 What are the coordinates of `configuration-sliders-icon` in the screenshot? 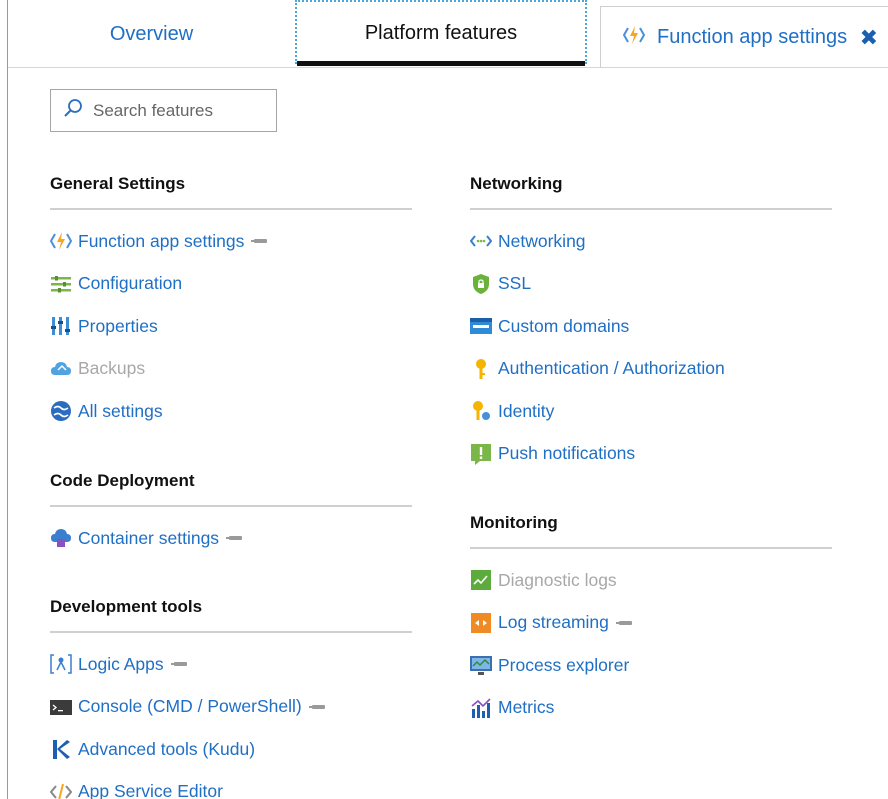 It's located at (61, 284).